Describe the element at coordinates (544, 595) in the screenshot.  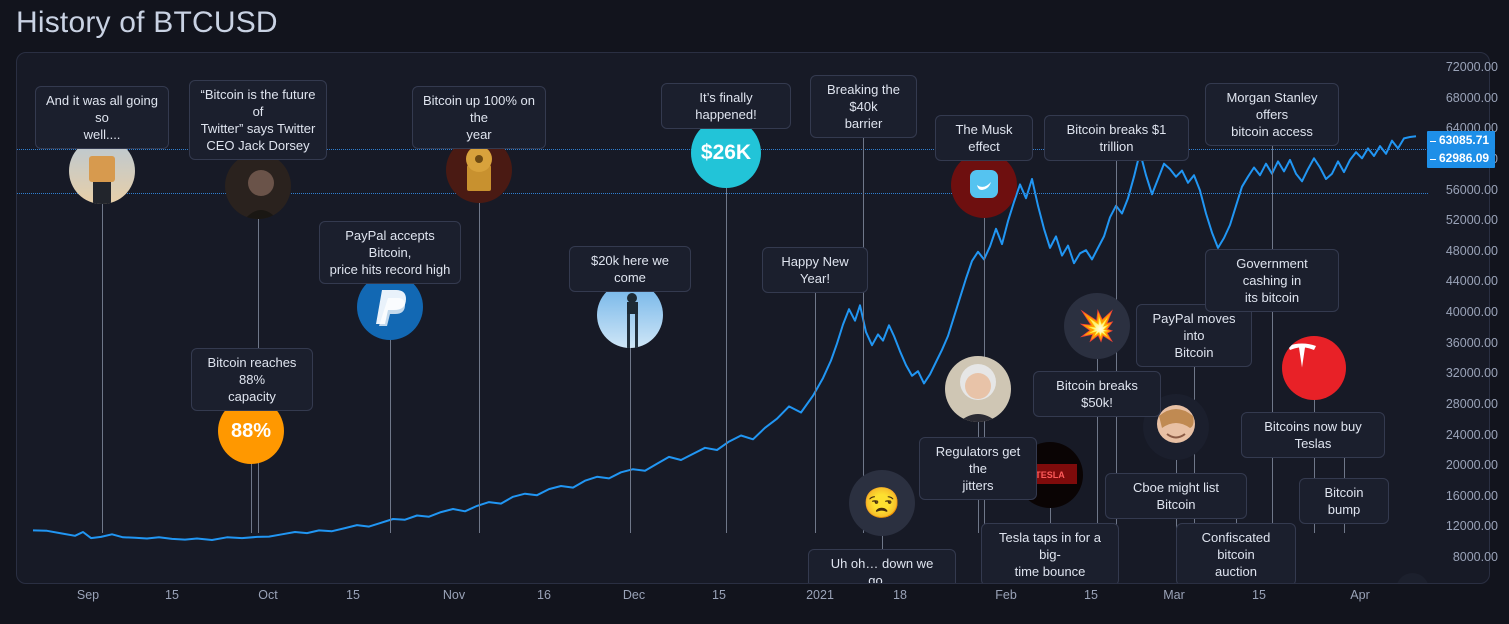
I see `x-axis-tick: 16` at that location.